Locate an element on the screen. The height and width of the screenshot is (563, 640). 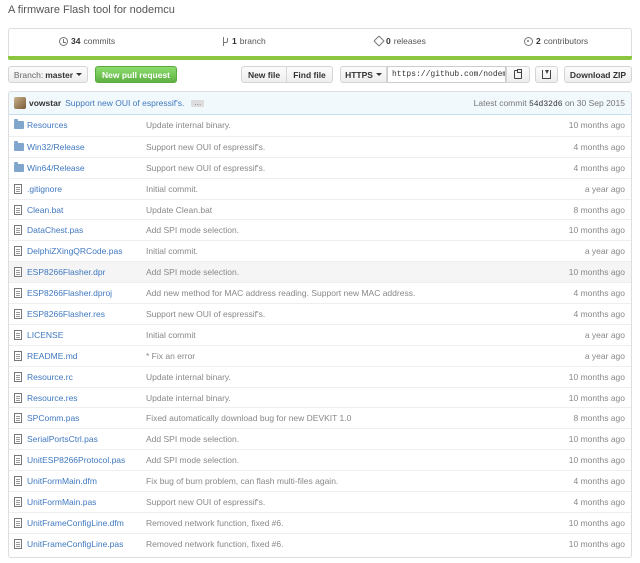
commit-date: 30 Sep 2015 is located at coordinates (600, 103).